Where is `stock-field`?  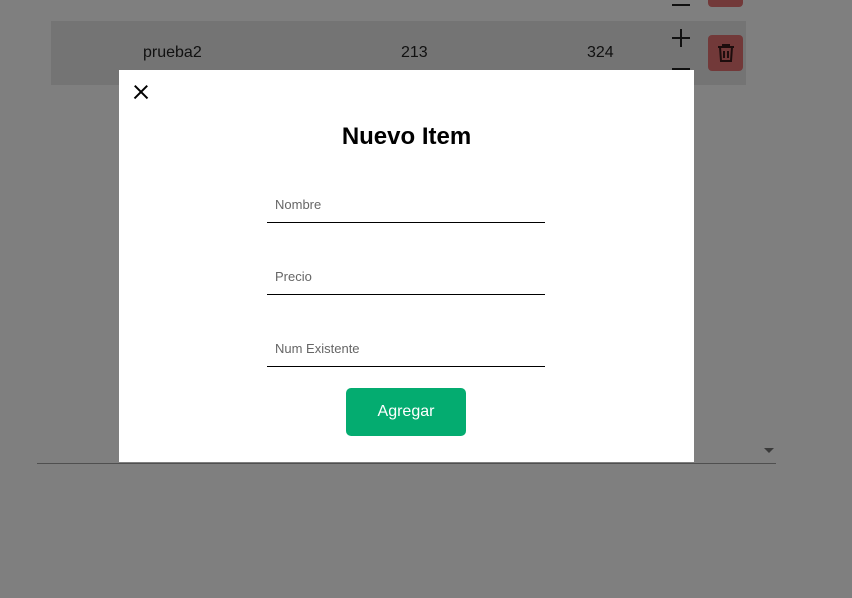 stock-field is located at coordinates (406, 349).